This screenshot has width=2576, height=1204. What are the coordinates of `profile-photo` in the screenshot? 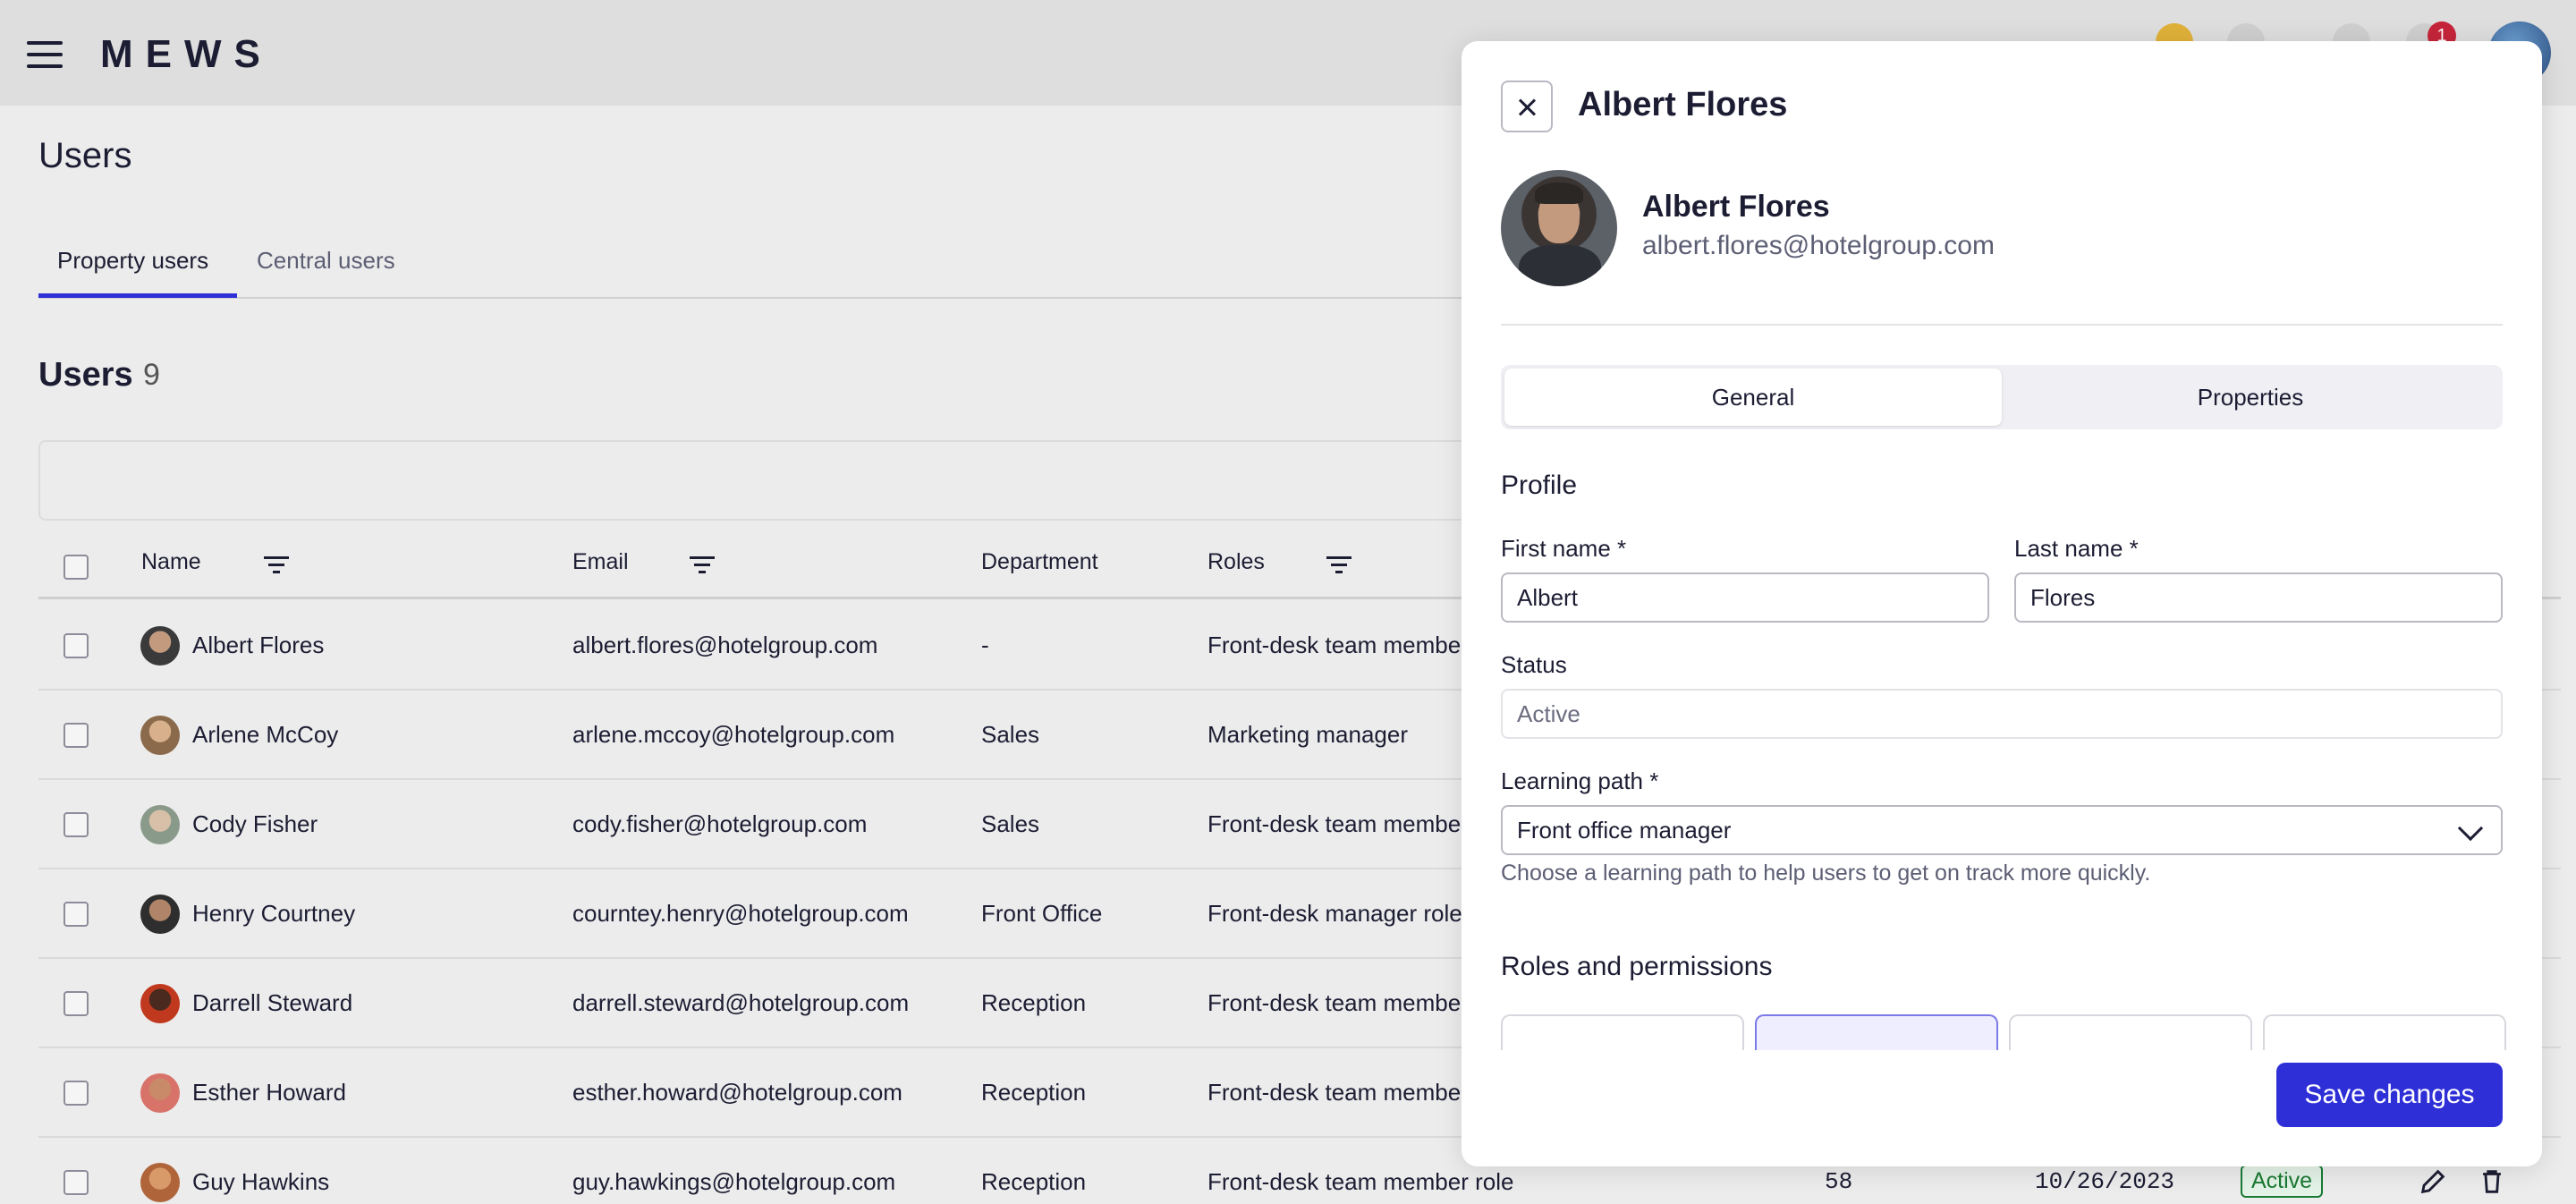 It's located at (1559, 228).